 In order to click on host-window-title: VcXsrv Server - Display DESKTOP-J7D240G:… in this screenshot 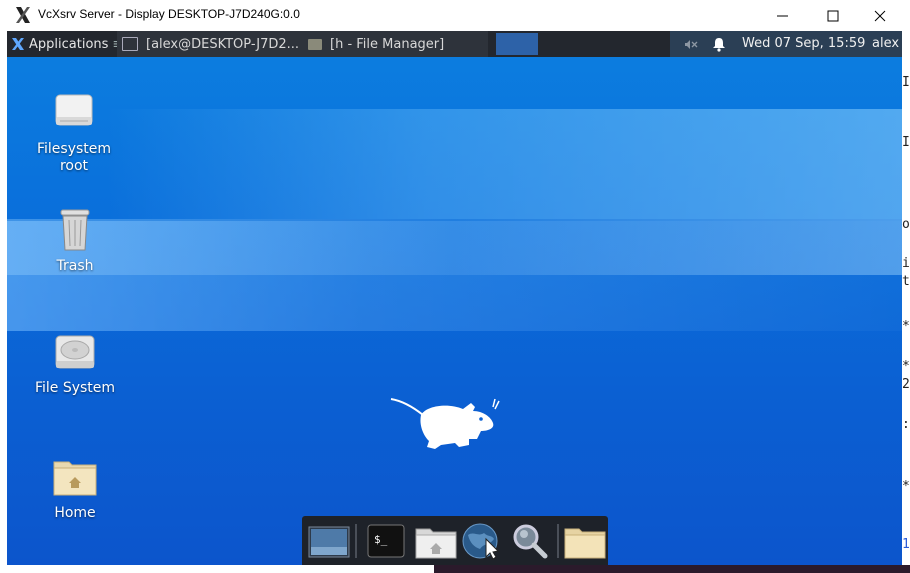, I will do `click(169, 14)`.